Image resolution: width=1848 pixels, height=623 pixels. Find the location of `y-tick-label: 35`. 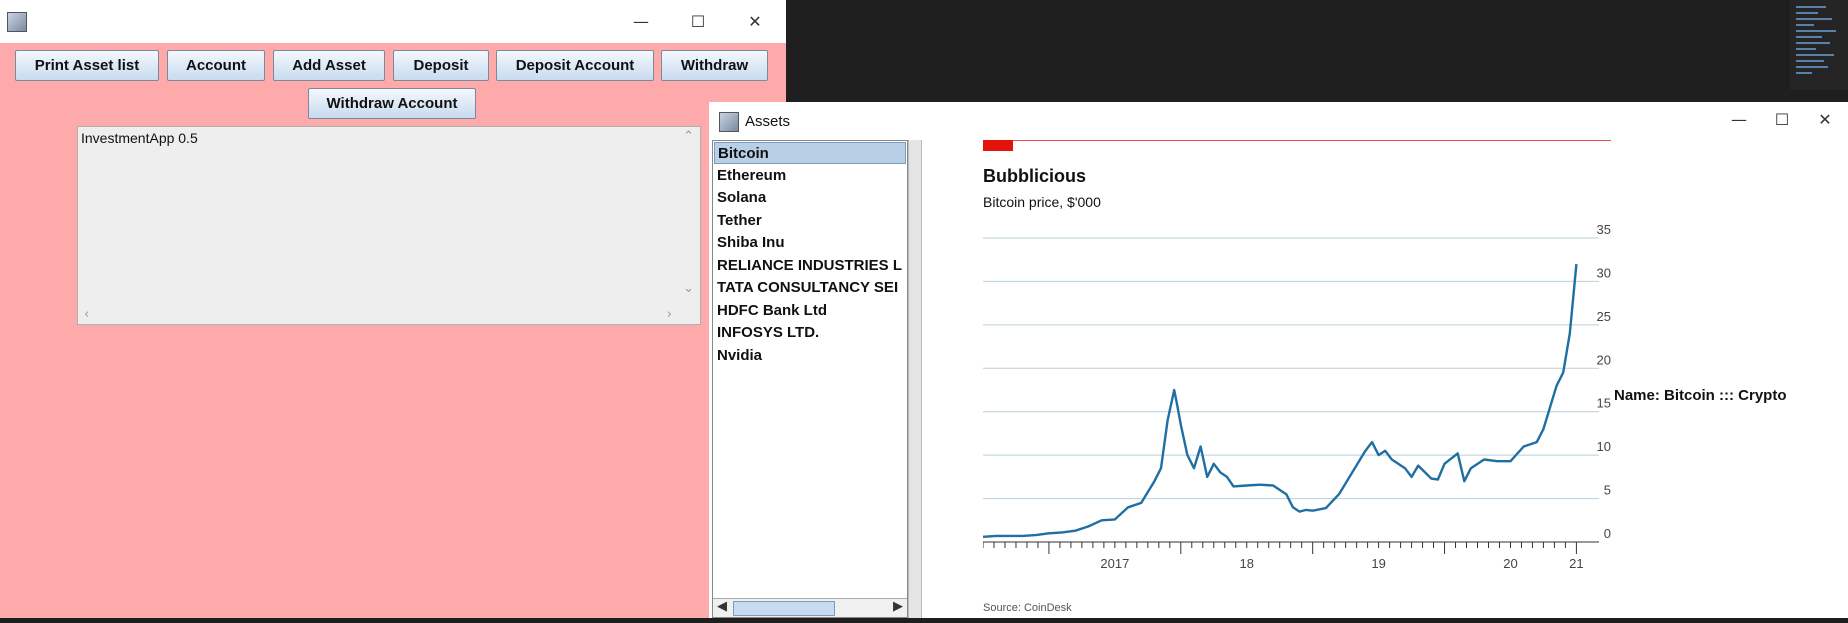

y-tick-label: 35 is located at coordinates (1604, 229).